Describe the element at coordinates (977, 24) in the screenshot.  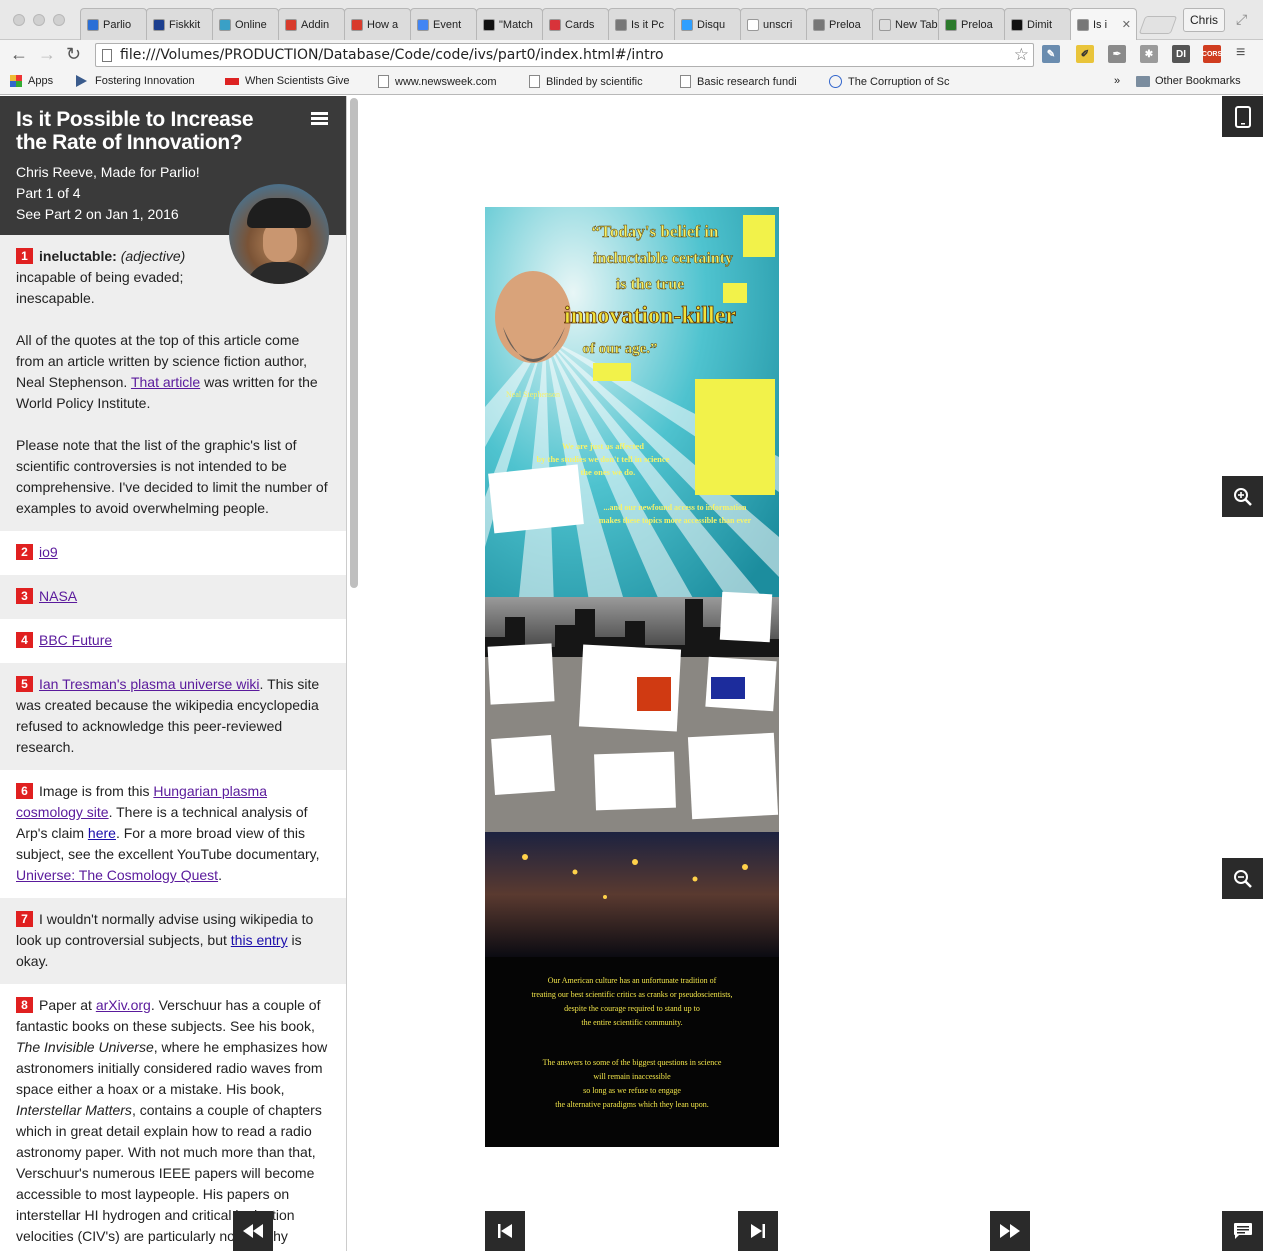
I see `tab-label: Preloa` at that location.